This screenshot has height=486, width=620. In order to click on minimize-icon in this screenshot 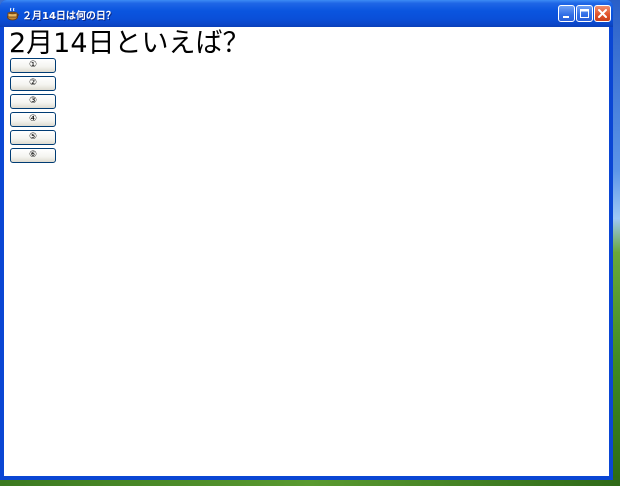, I will do `click(566, 13)`.